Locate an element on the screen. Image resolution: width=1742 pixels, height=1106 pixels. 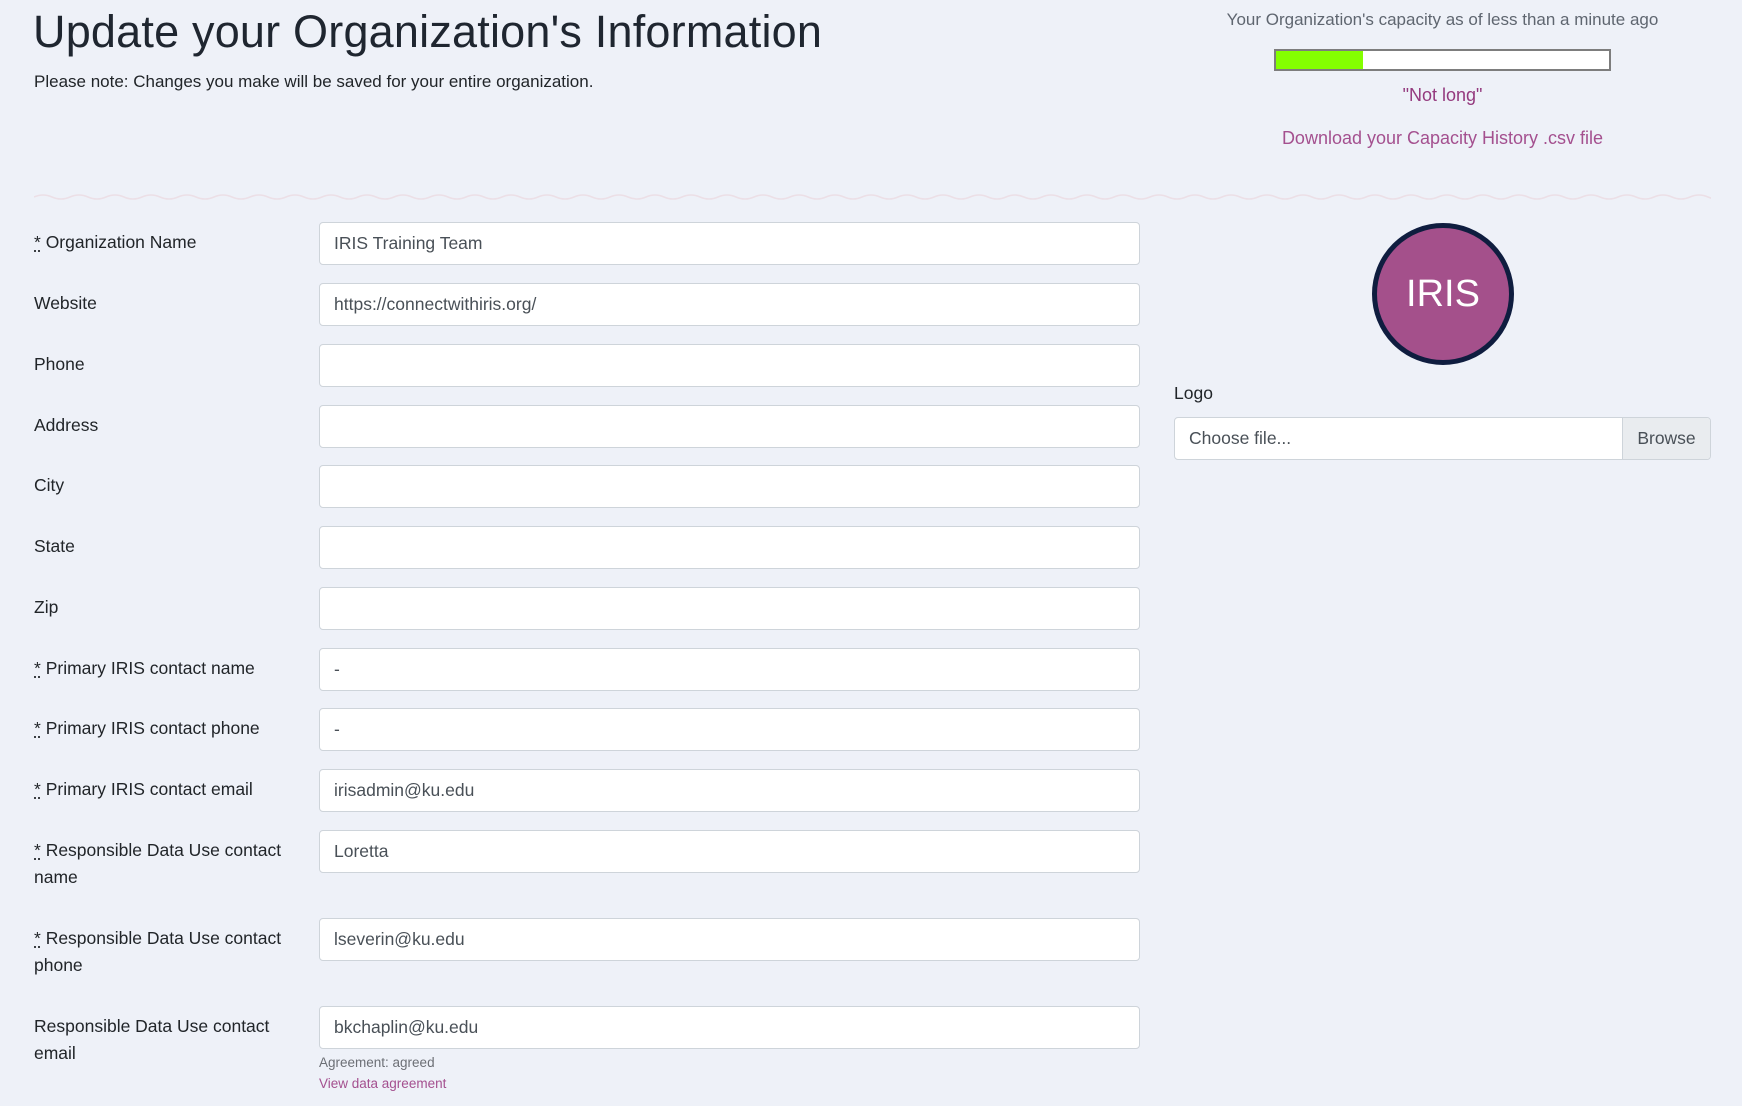
view-data-agreement-link: View data agreement is located at coordinates (382, 1083).